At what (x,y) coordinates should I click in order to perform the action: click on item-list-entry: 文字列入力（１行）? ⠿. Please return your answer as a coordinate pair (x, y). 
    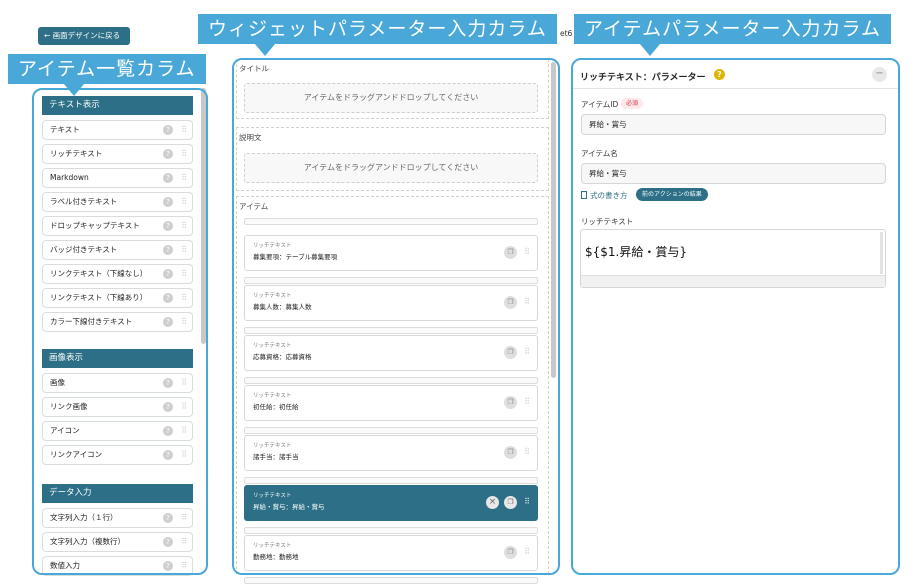
    Looking at the image, I should click on (117, 518).